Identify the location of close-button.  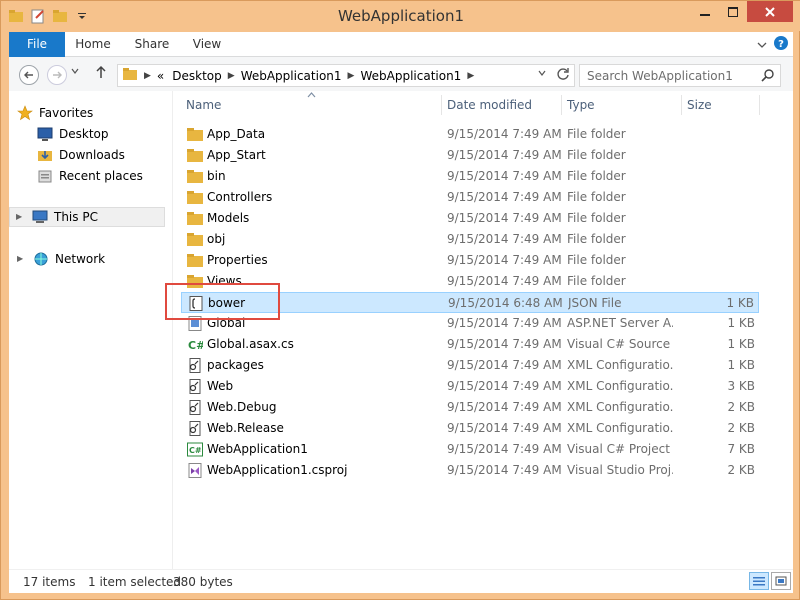
(770, 11).